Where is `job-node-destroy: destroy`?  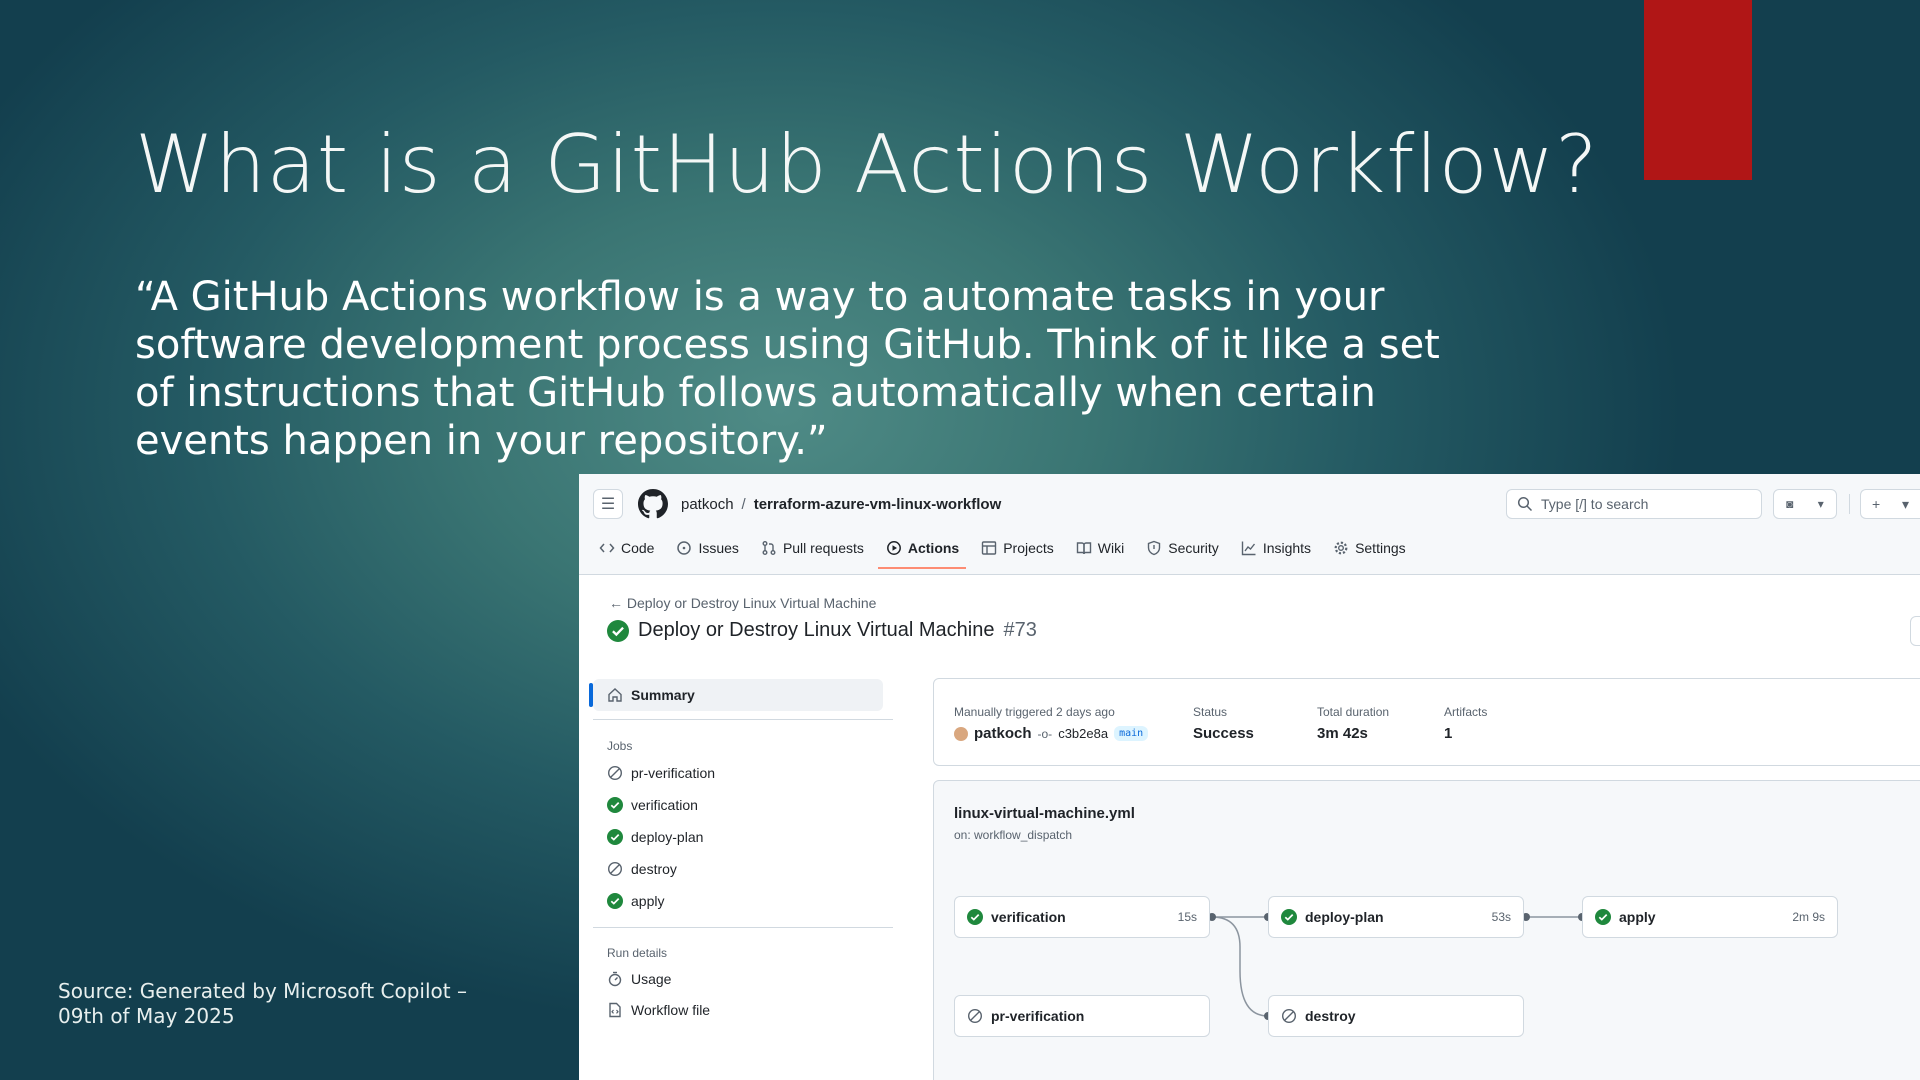
job-node-destroy: destroy is located at coordinates (1396, 1016).